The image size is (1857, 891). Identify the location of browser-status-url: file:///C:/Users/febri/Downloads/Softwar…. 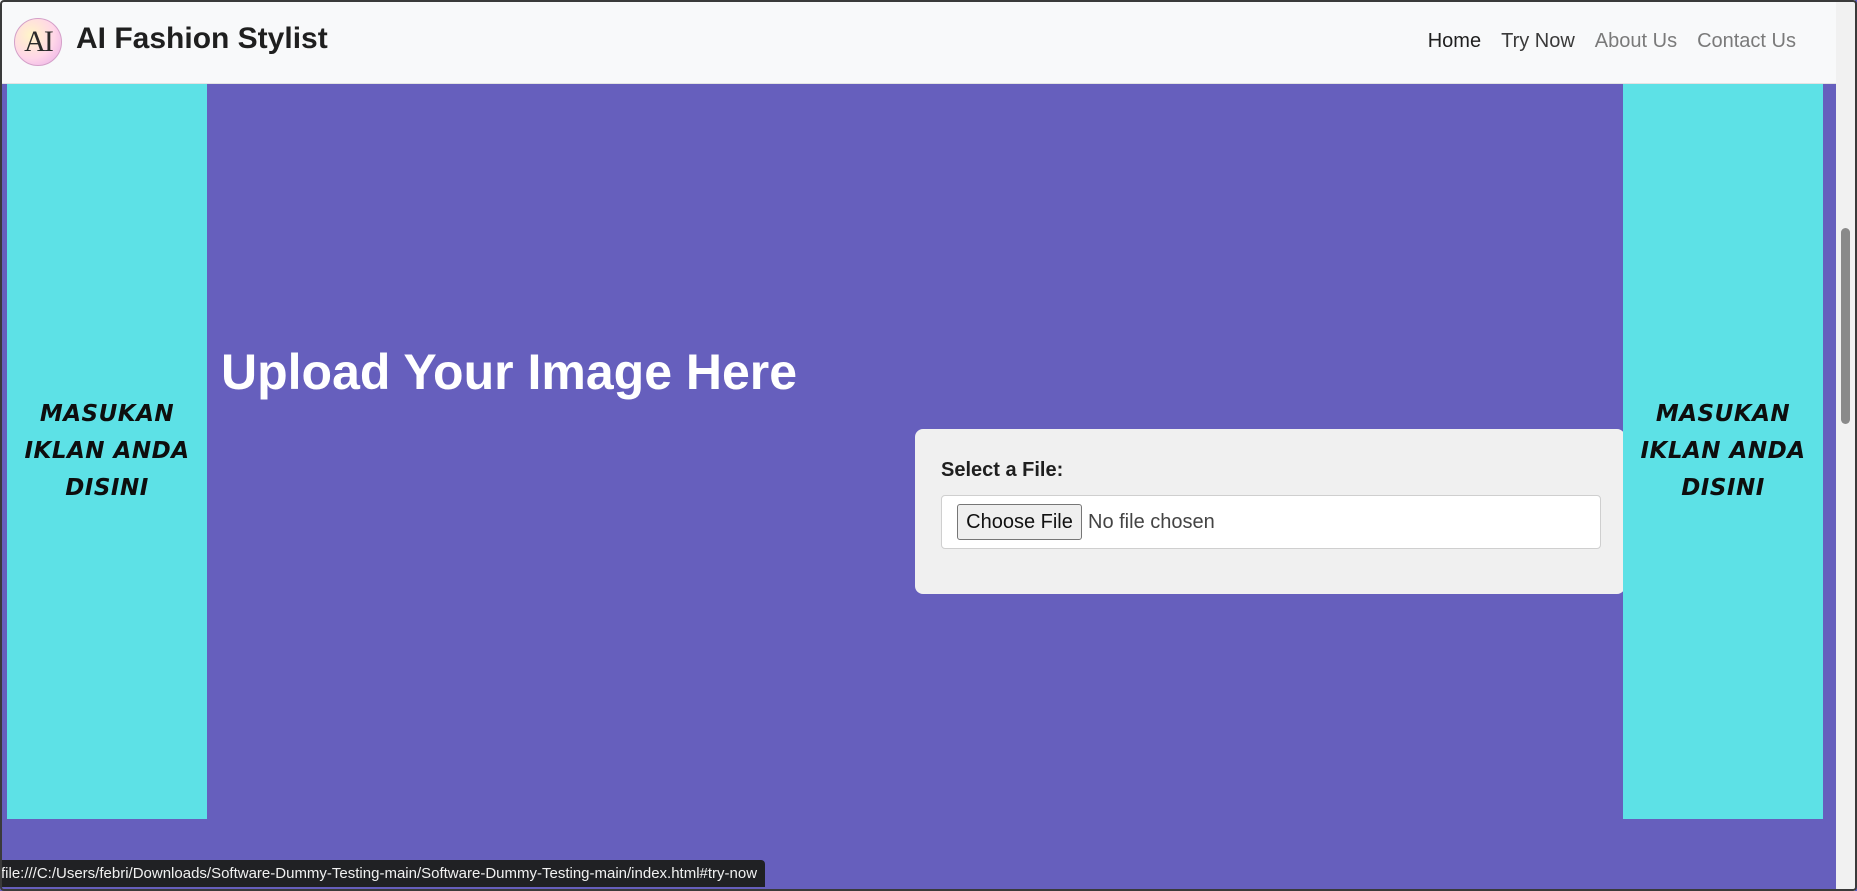
(383, 873).